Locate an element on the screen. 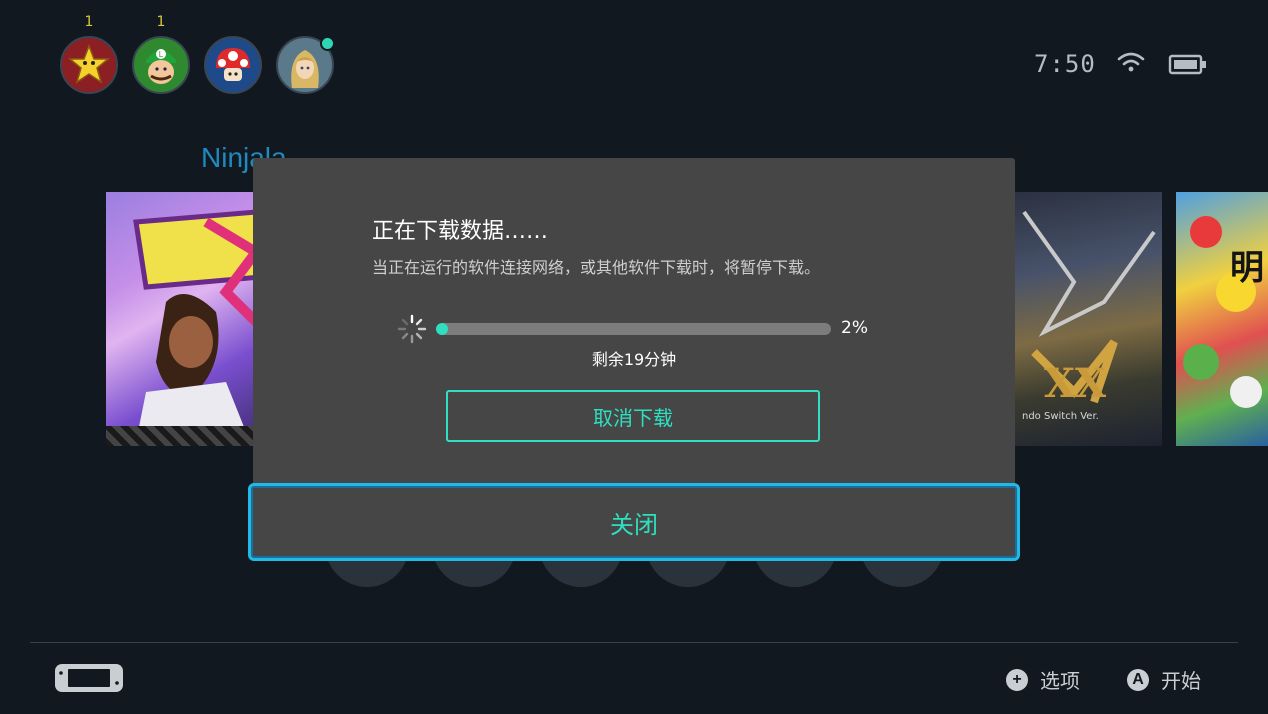 The image size is (1268, 714). luigi-icon: L is located at coordinates (161, 66).